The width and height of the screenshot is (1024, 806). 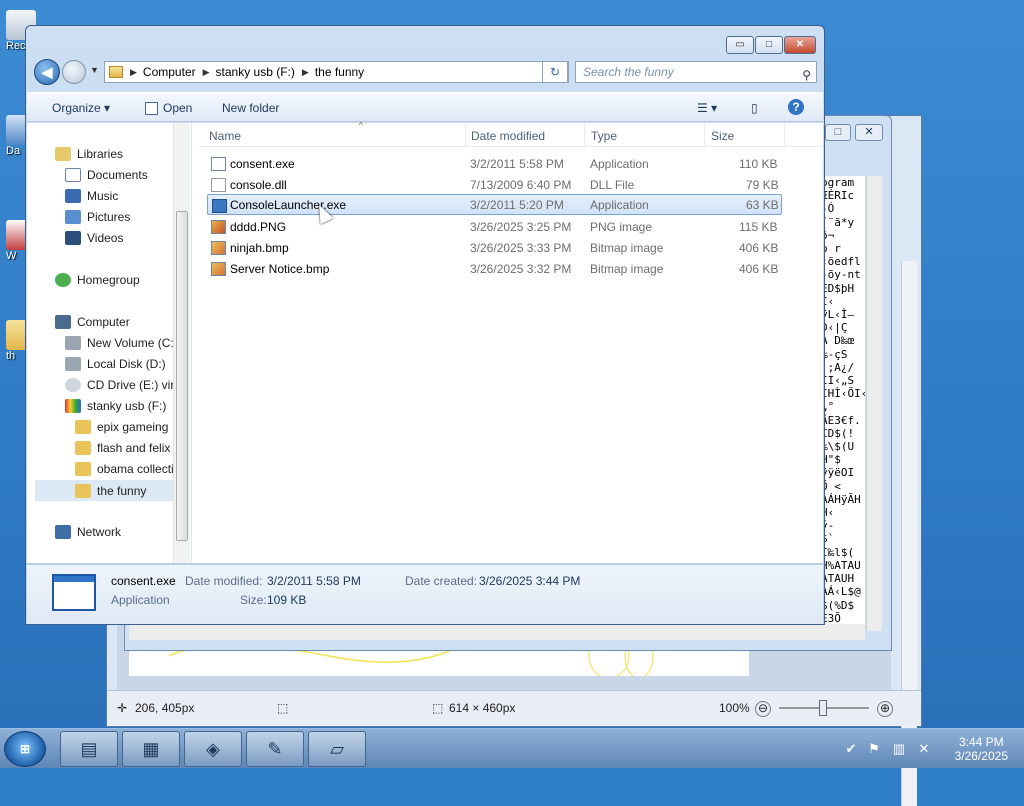 What do you see at coordinates (108, 280) in the screenshot?
I see `nav-label: Homegroup` at bounding box center [108, 280].